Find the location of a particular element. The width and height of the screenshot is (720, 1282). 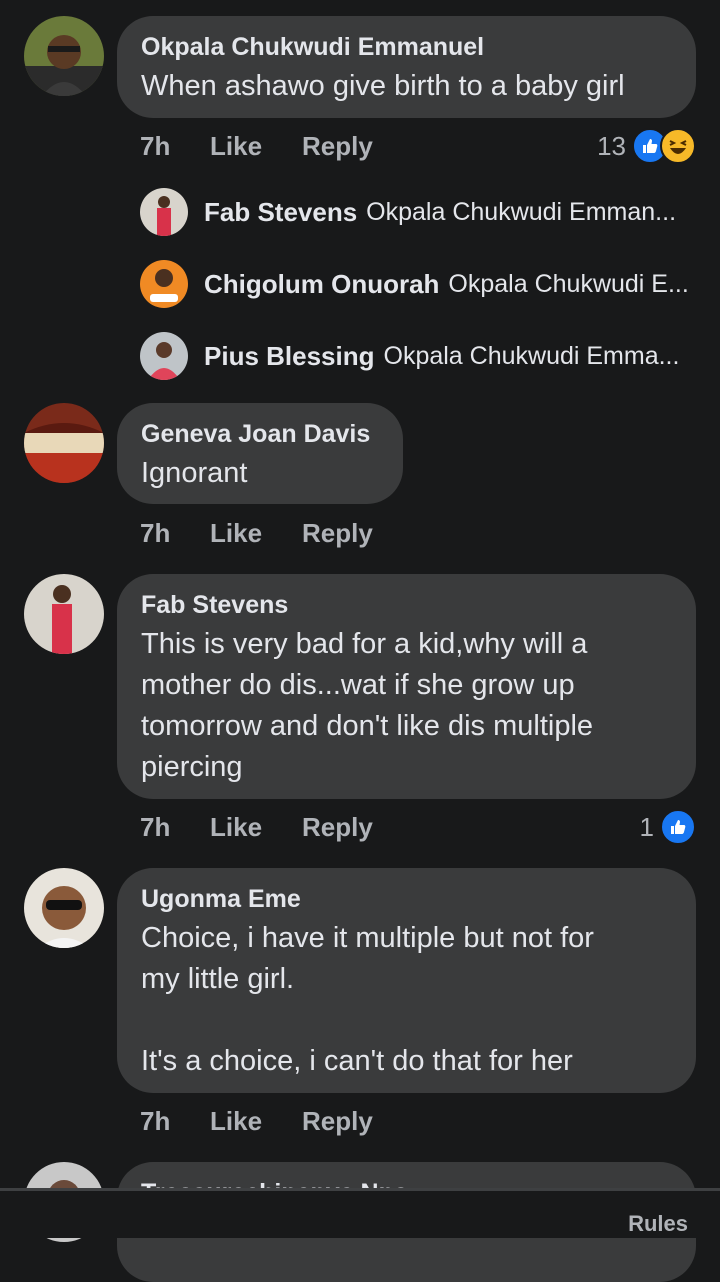

comment-author: Geneva Joan Davis is located at coordinates (260, 434).